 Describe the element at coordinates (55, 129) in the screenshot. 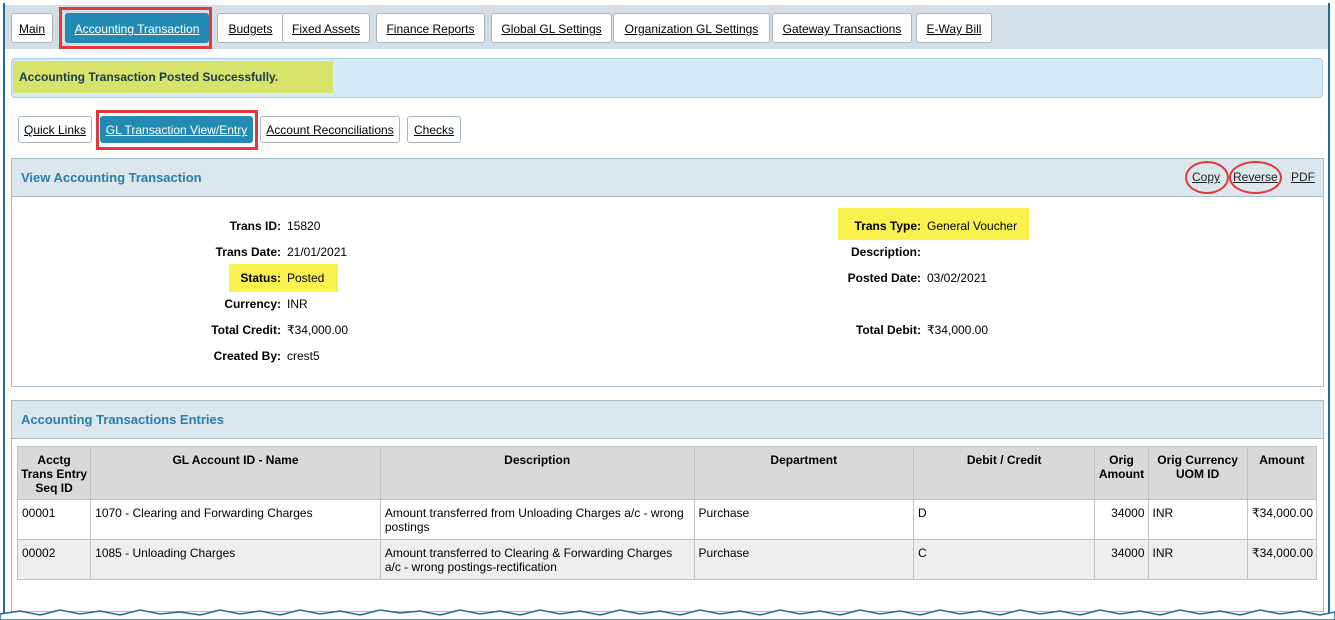

I see `subtab-quick-links: Quick Links` at that location.